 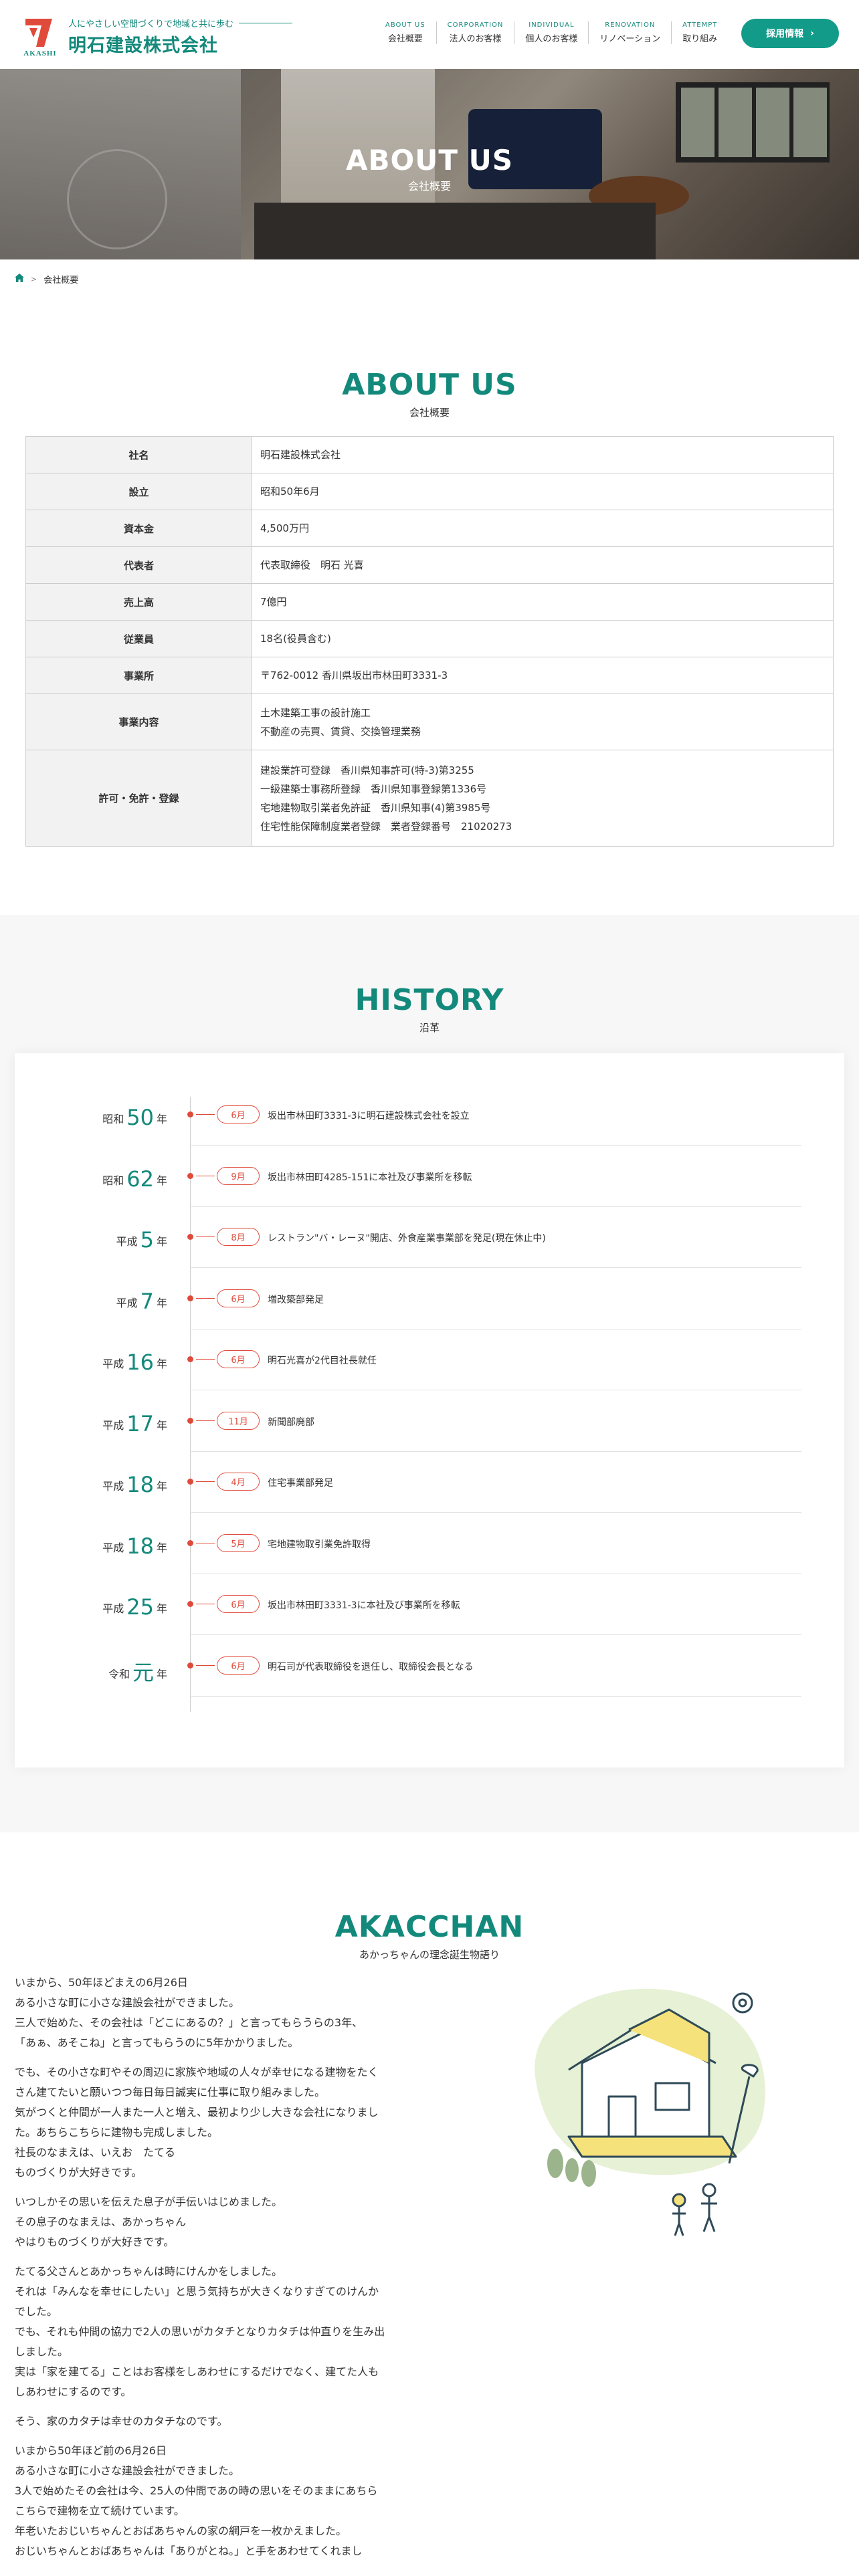 I want to click on row-value-line: 〒762-0012 香川県坂出市林田町3331-3, so click(x=354, y=675).